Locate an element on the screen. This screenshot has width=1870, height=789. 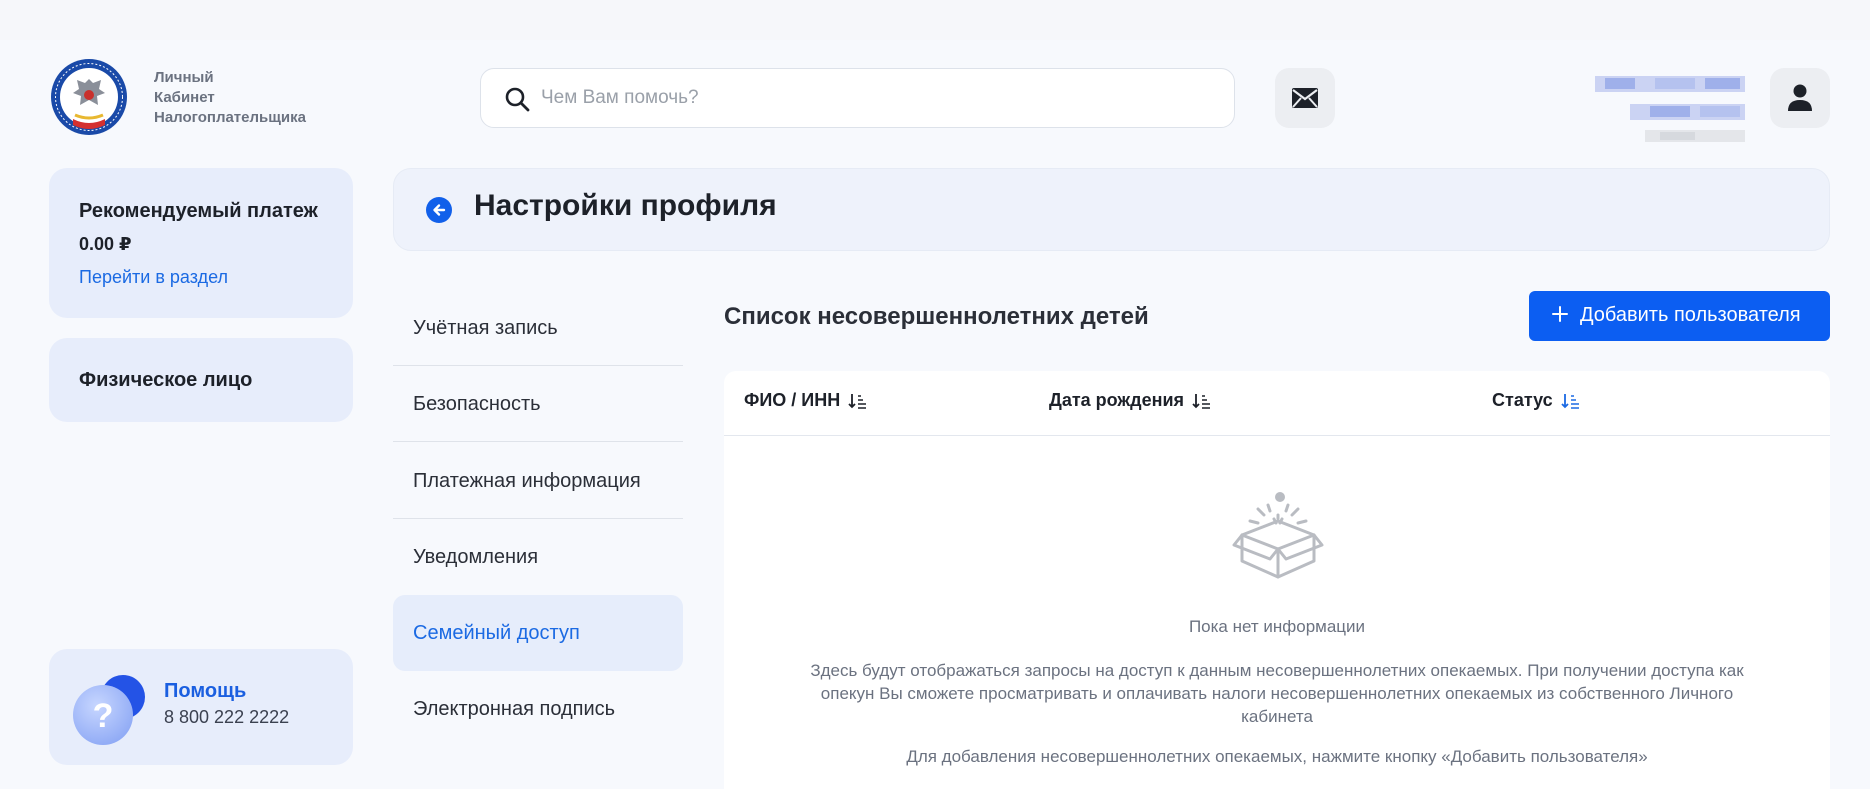
menu-item-family-access: Семейный доступ is located at coordinates (538, 633).